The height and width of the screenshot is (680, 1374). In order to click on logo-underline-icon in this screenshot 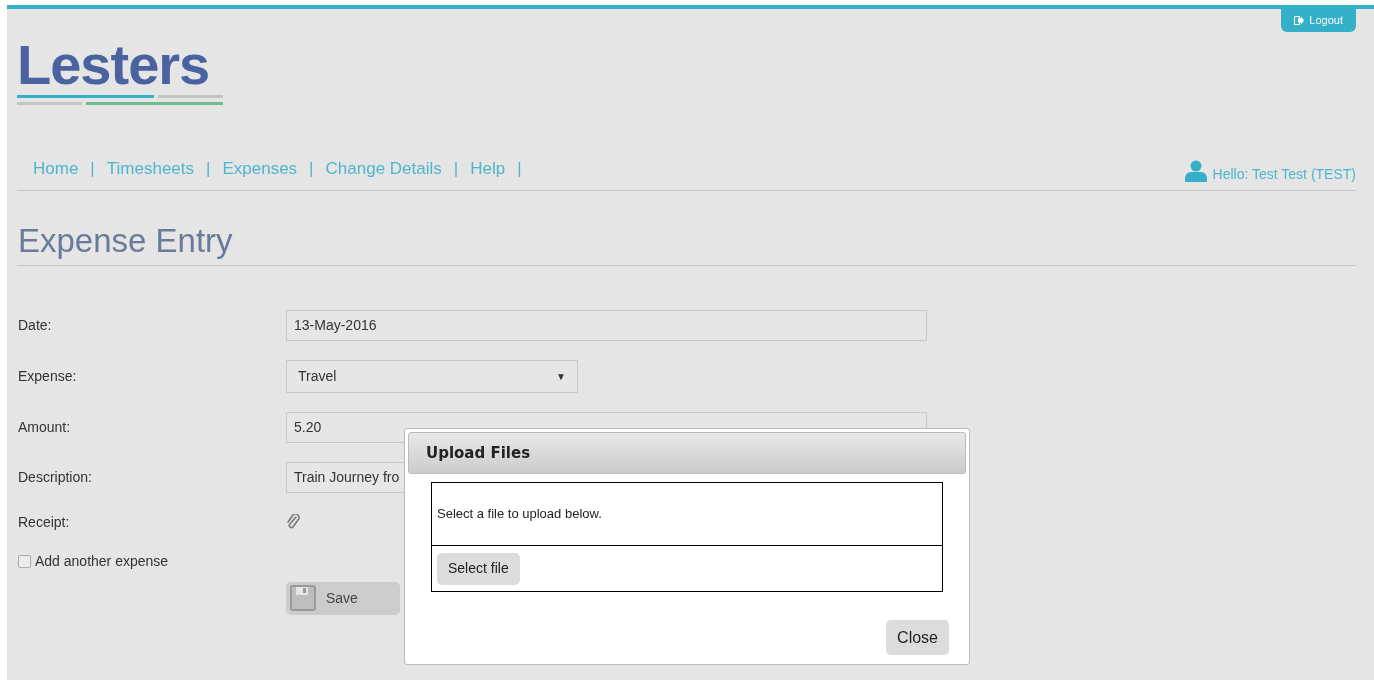, I will do `click(120, 100)`.